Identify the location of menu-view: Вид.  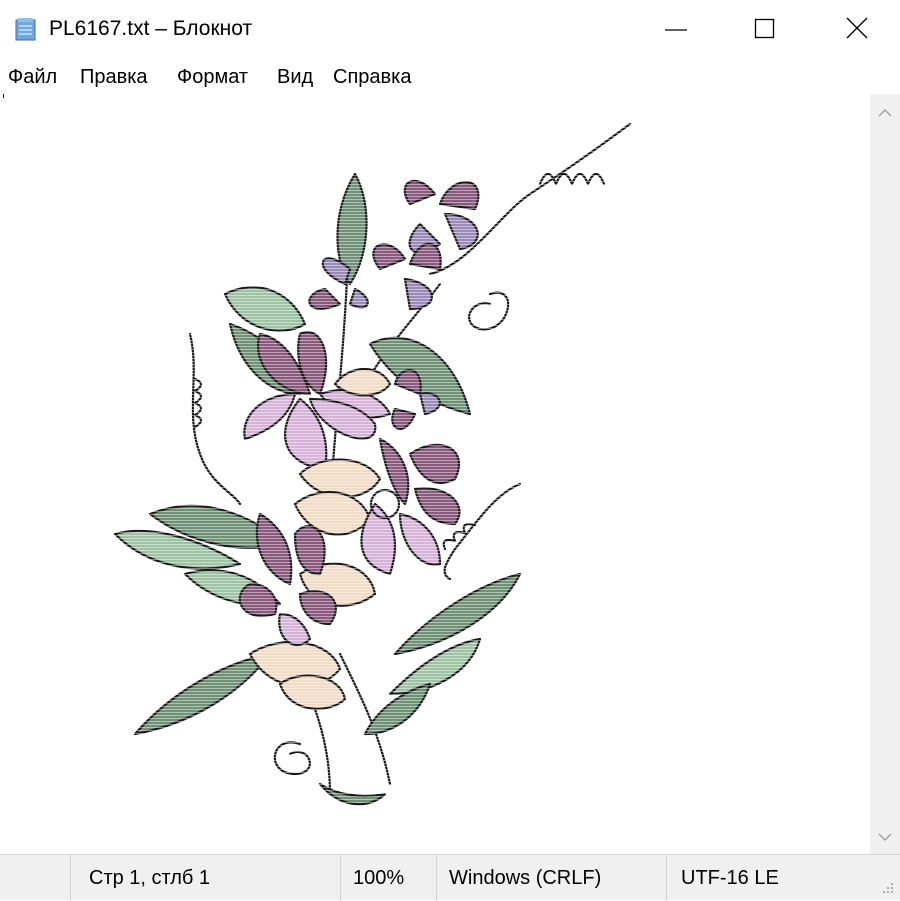
(295, 77).